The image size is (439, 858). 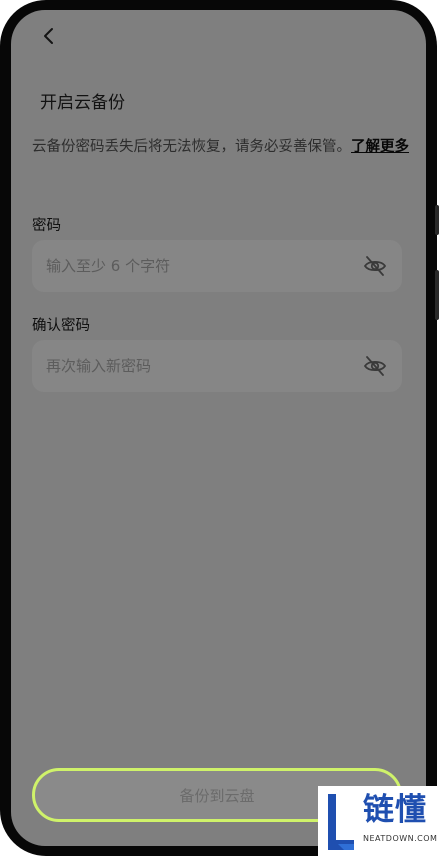 I want to click on watermark: 链懂 NEATDOWN.COM, so click(x=378, y=822).